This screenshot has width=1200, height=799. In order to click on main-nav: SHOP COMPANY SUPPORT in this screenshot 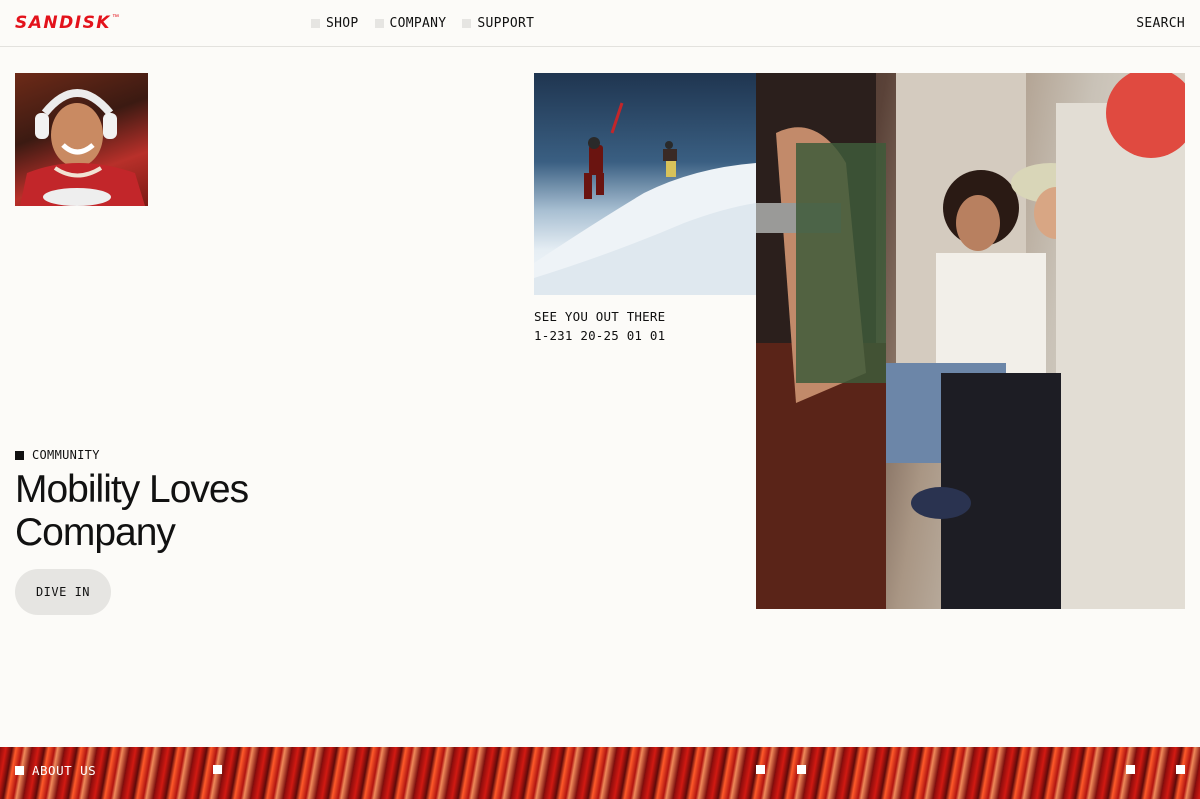, I will do `click(422, 23)`.